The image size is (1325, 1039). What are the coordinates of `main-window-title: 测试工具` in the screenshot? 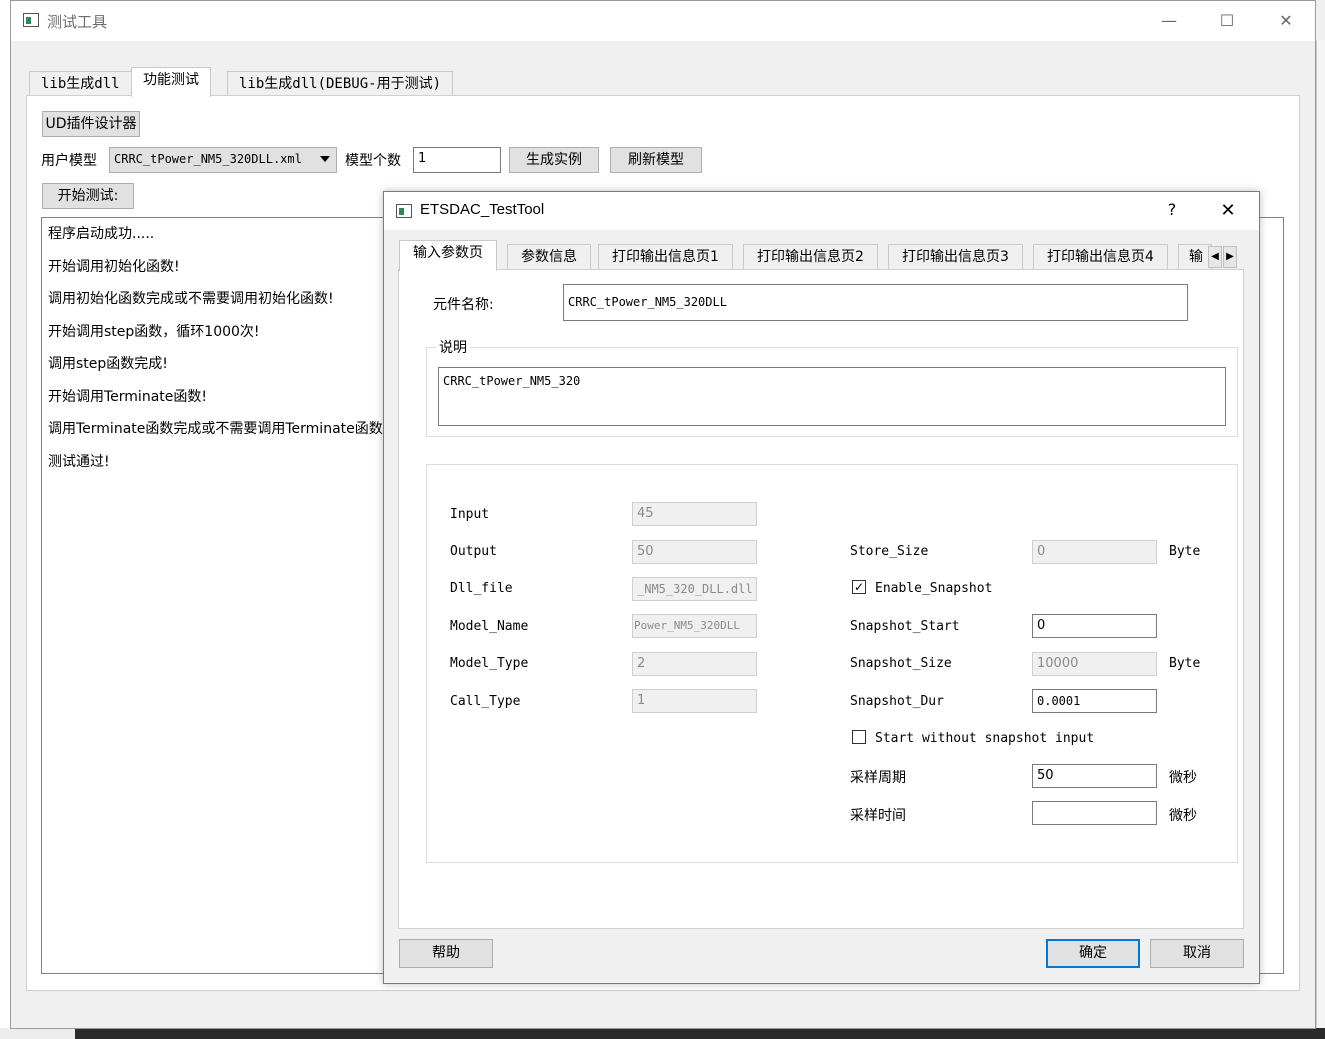 It's located at (77, 22).